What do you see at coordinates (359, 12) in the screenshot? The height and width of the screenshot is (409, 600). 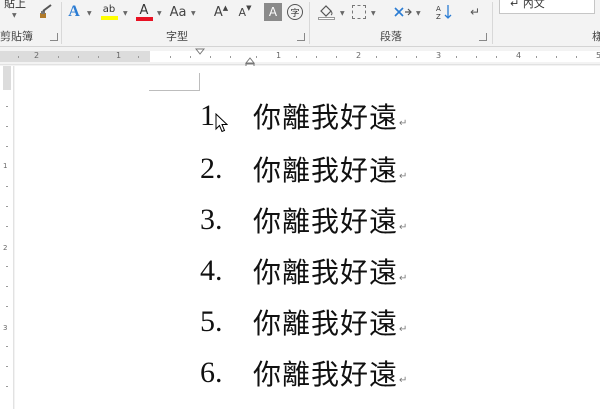 I see `borders-button` at bounding box center [359, 12].